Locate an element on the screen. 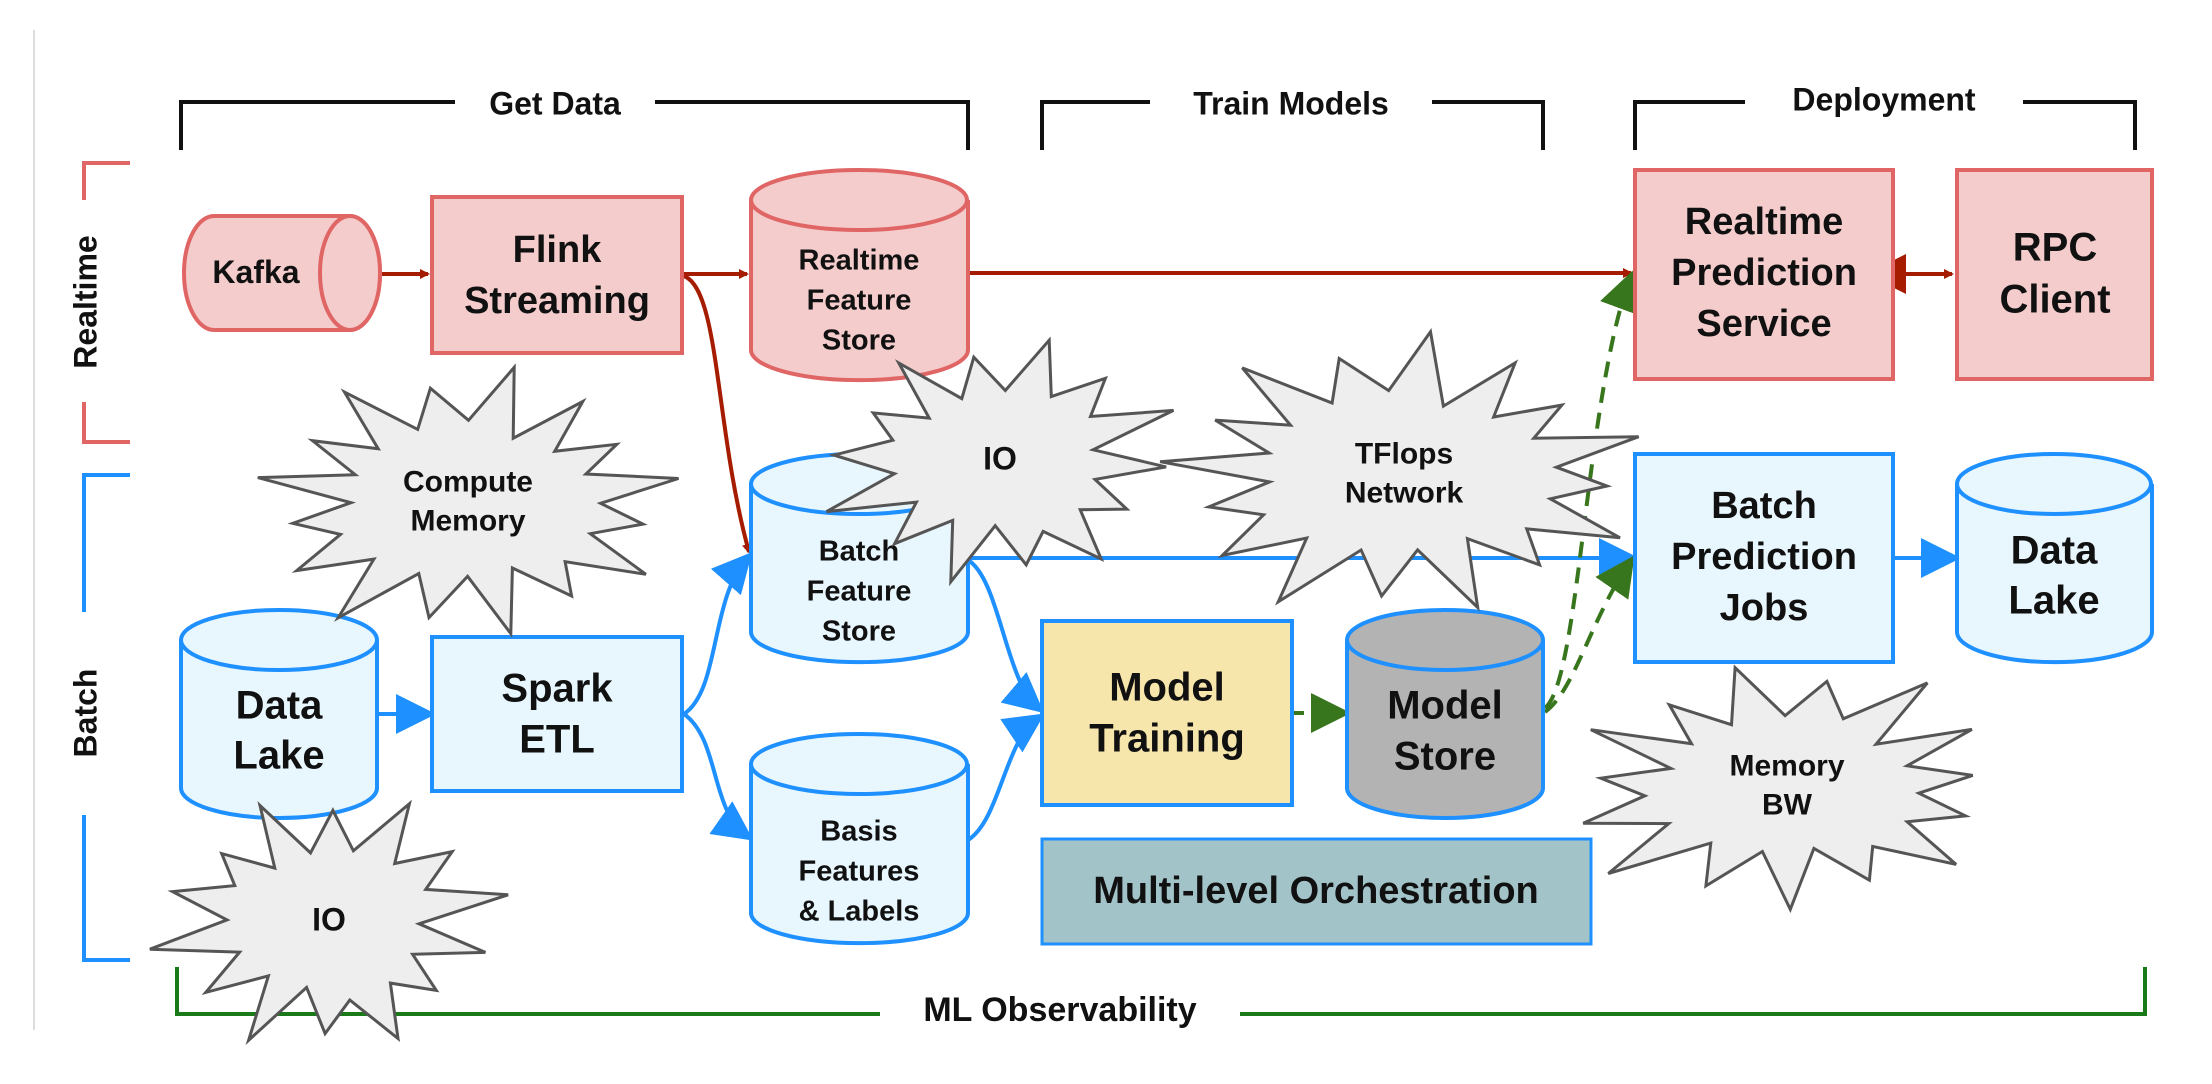  node-basis-line2: Features is located at coordinates (859, 872).